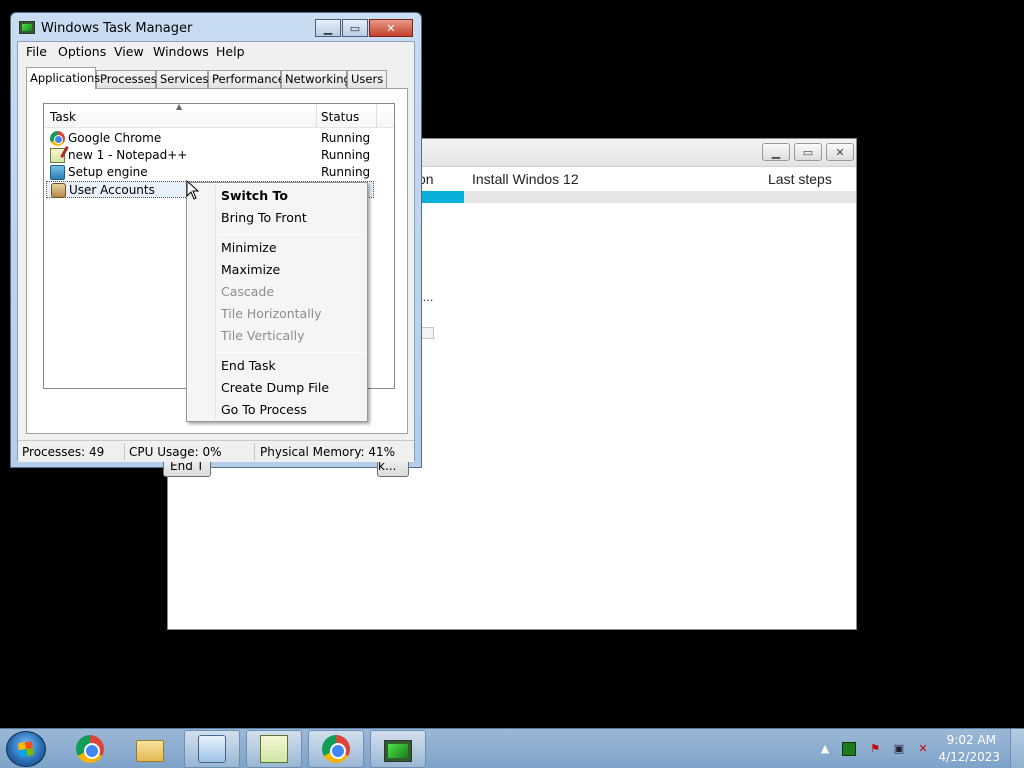 Image resolution: width=1024 pixels, height=768 pixels. What do you see at coordinates (181, 51) in the screenshot?
I see `menu-windows: Windows` at bounding box center [181, 51].